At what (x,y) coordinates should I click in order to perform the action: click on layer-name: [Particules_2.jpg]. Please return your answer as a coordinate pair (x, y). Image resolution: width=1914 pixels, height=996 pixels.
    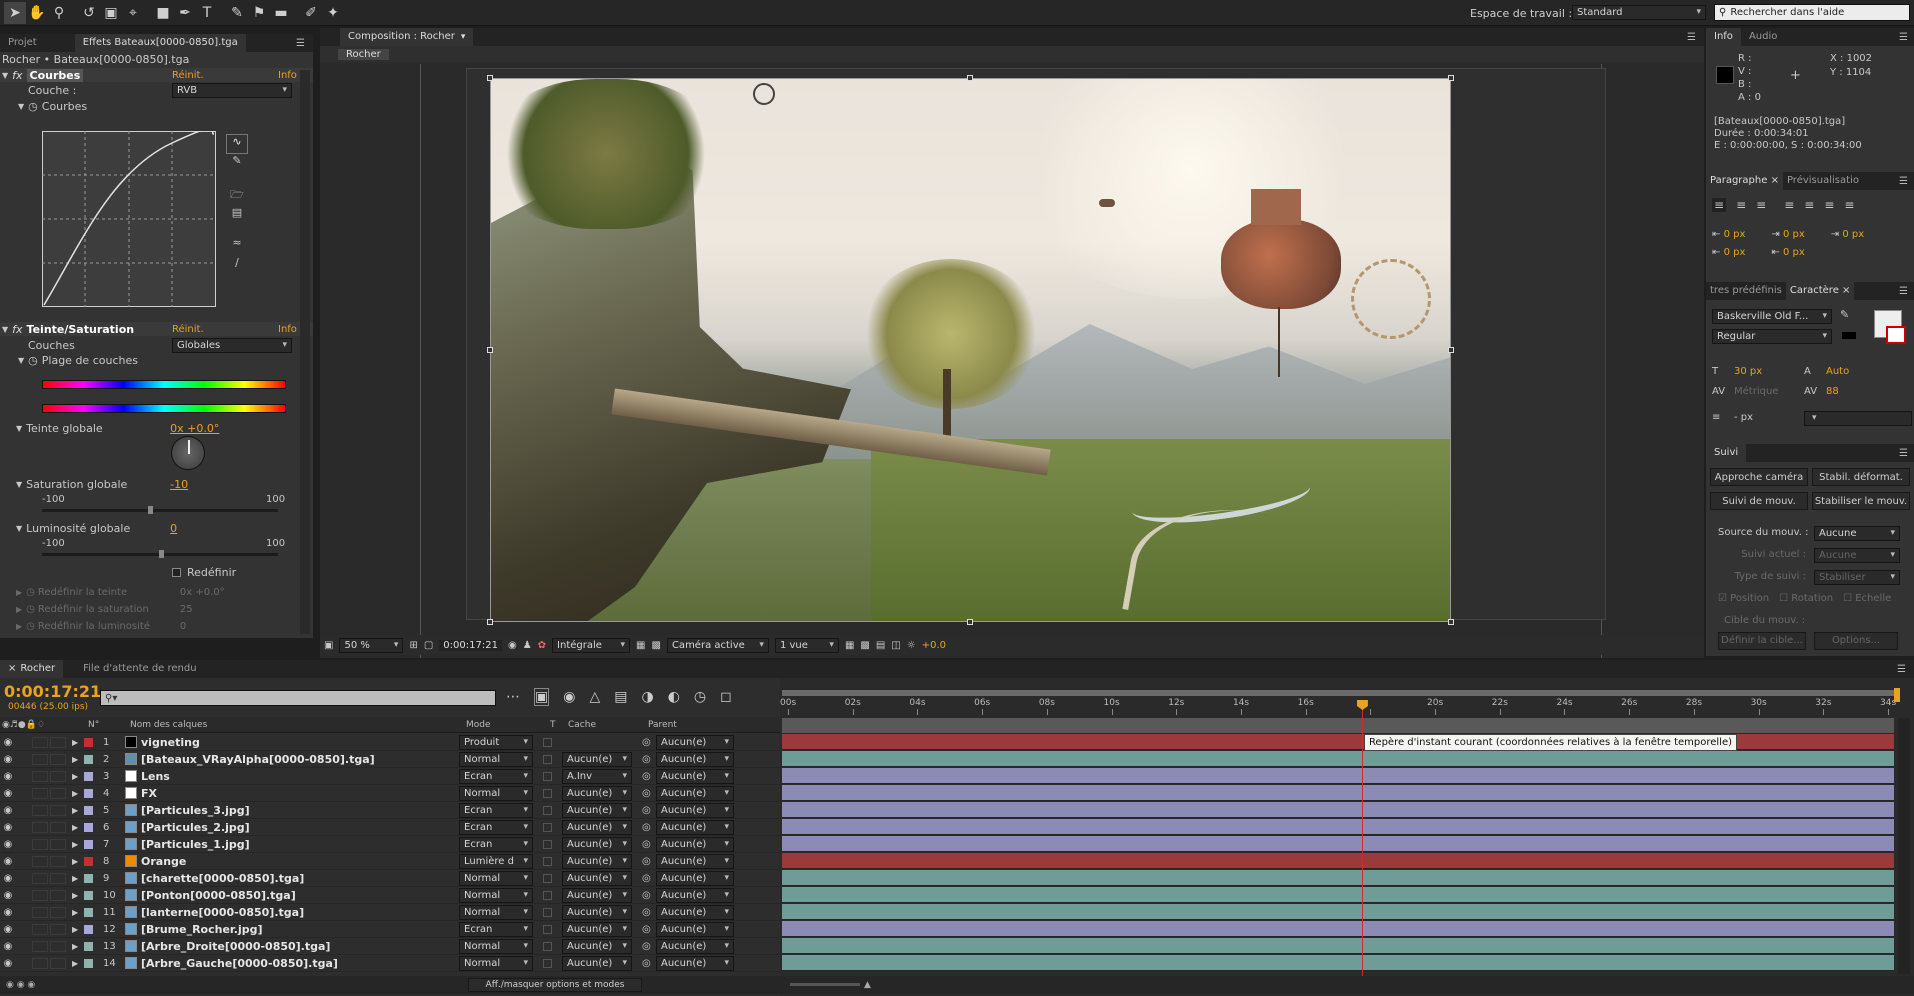
    Looking at the image, I should click on (300, 827).